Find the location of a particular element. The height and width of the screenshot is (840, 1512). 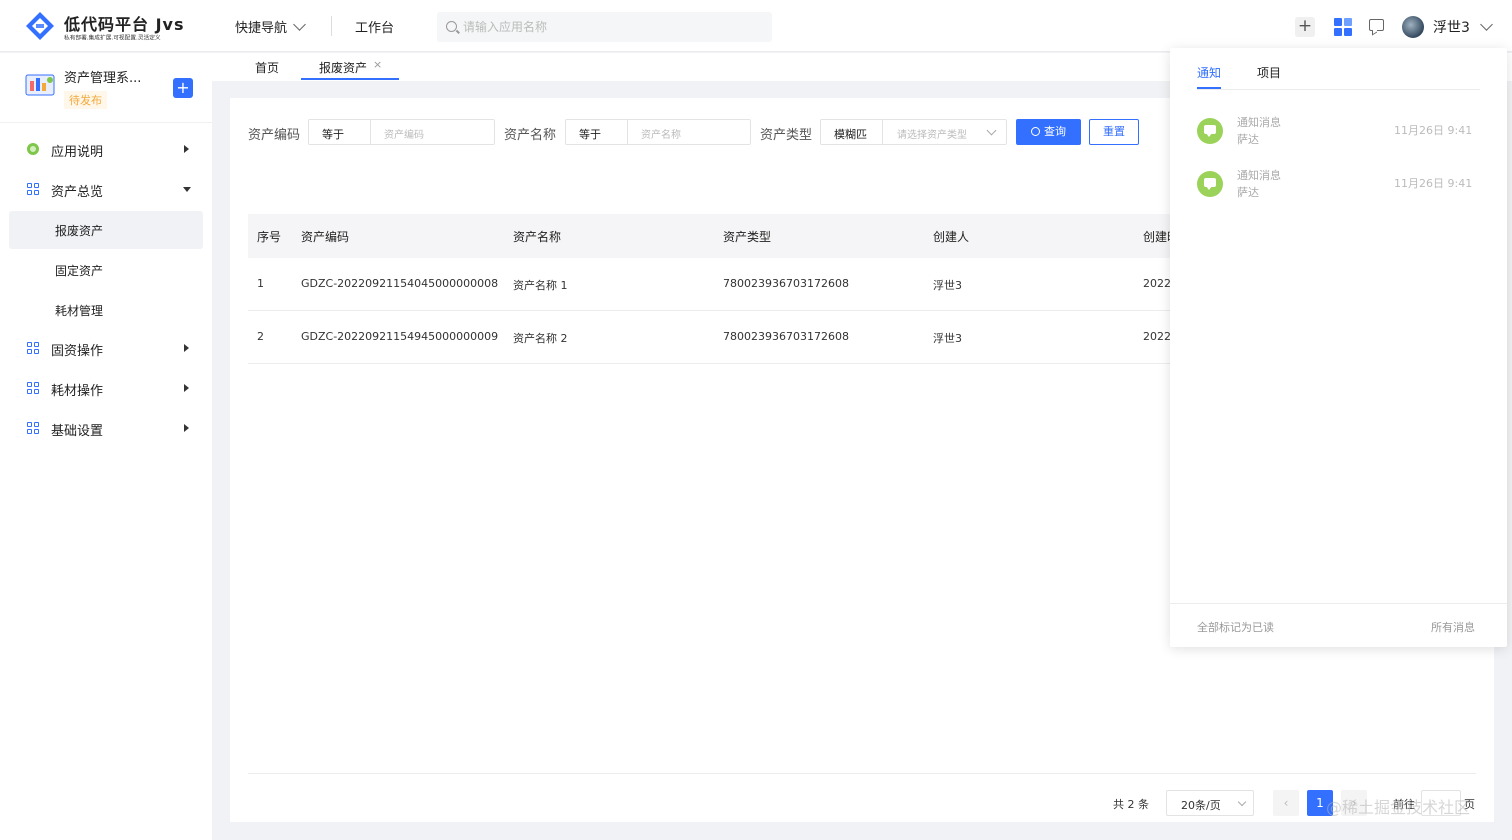

app-search is located at coordinates (604, 27).